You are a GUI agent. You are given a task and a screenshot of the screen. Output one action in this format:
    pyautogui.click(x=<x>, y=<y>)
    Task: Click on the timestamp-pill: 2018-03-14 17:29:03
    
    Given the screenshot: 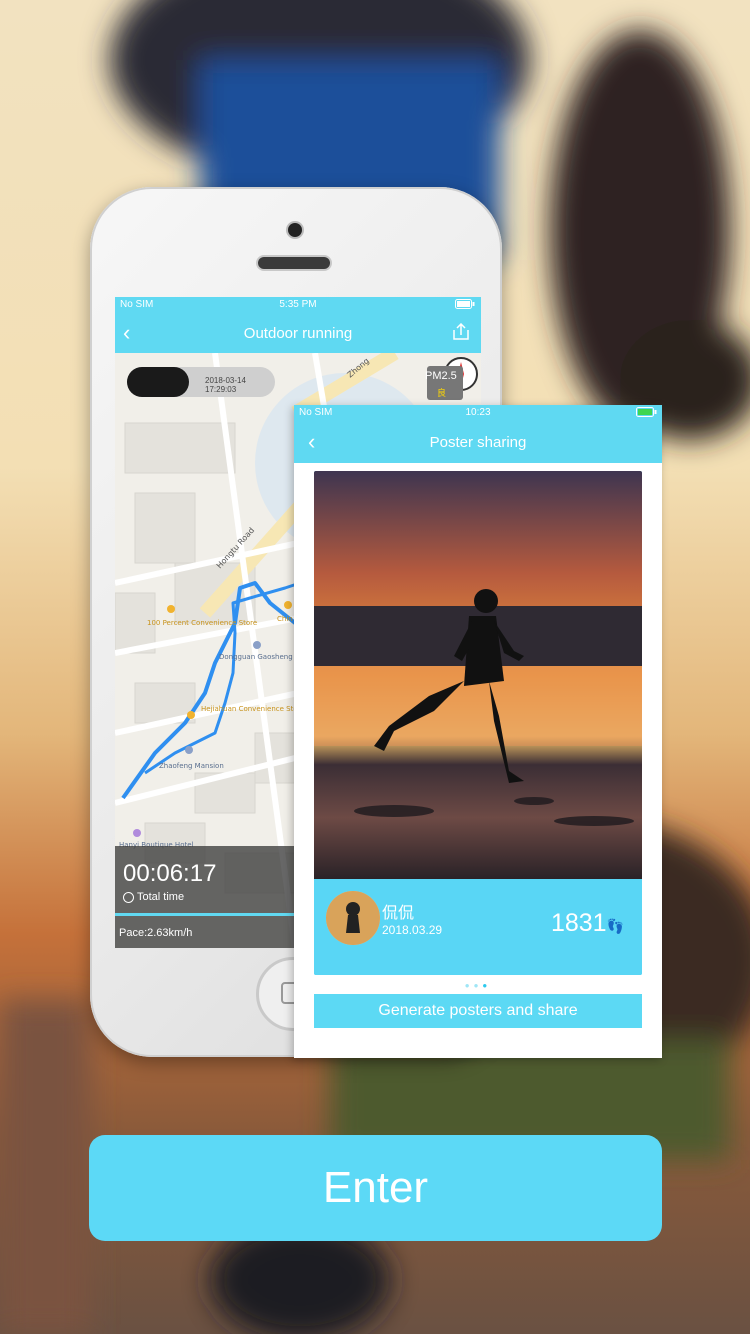 What is the action you would take?
    pyautogui.click(x=201, y=382)
    